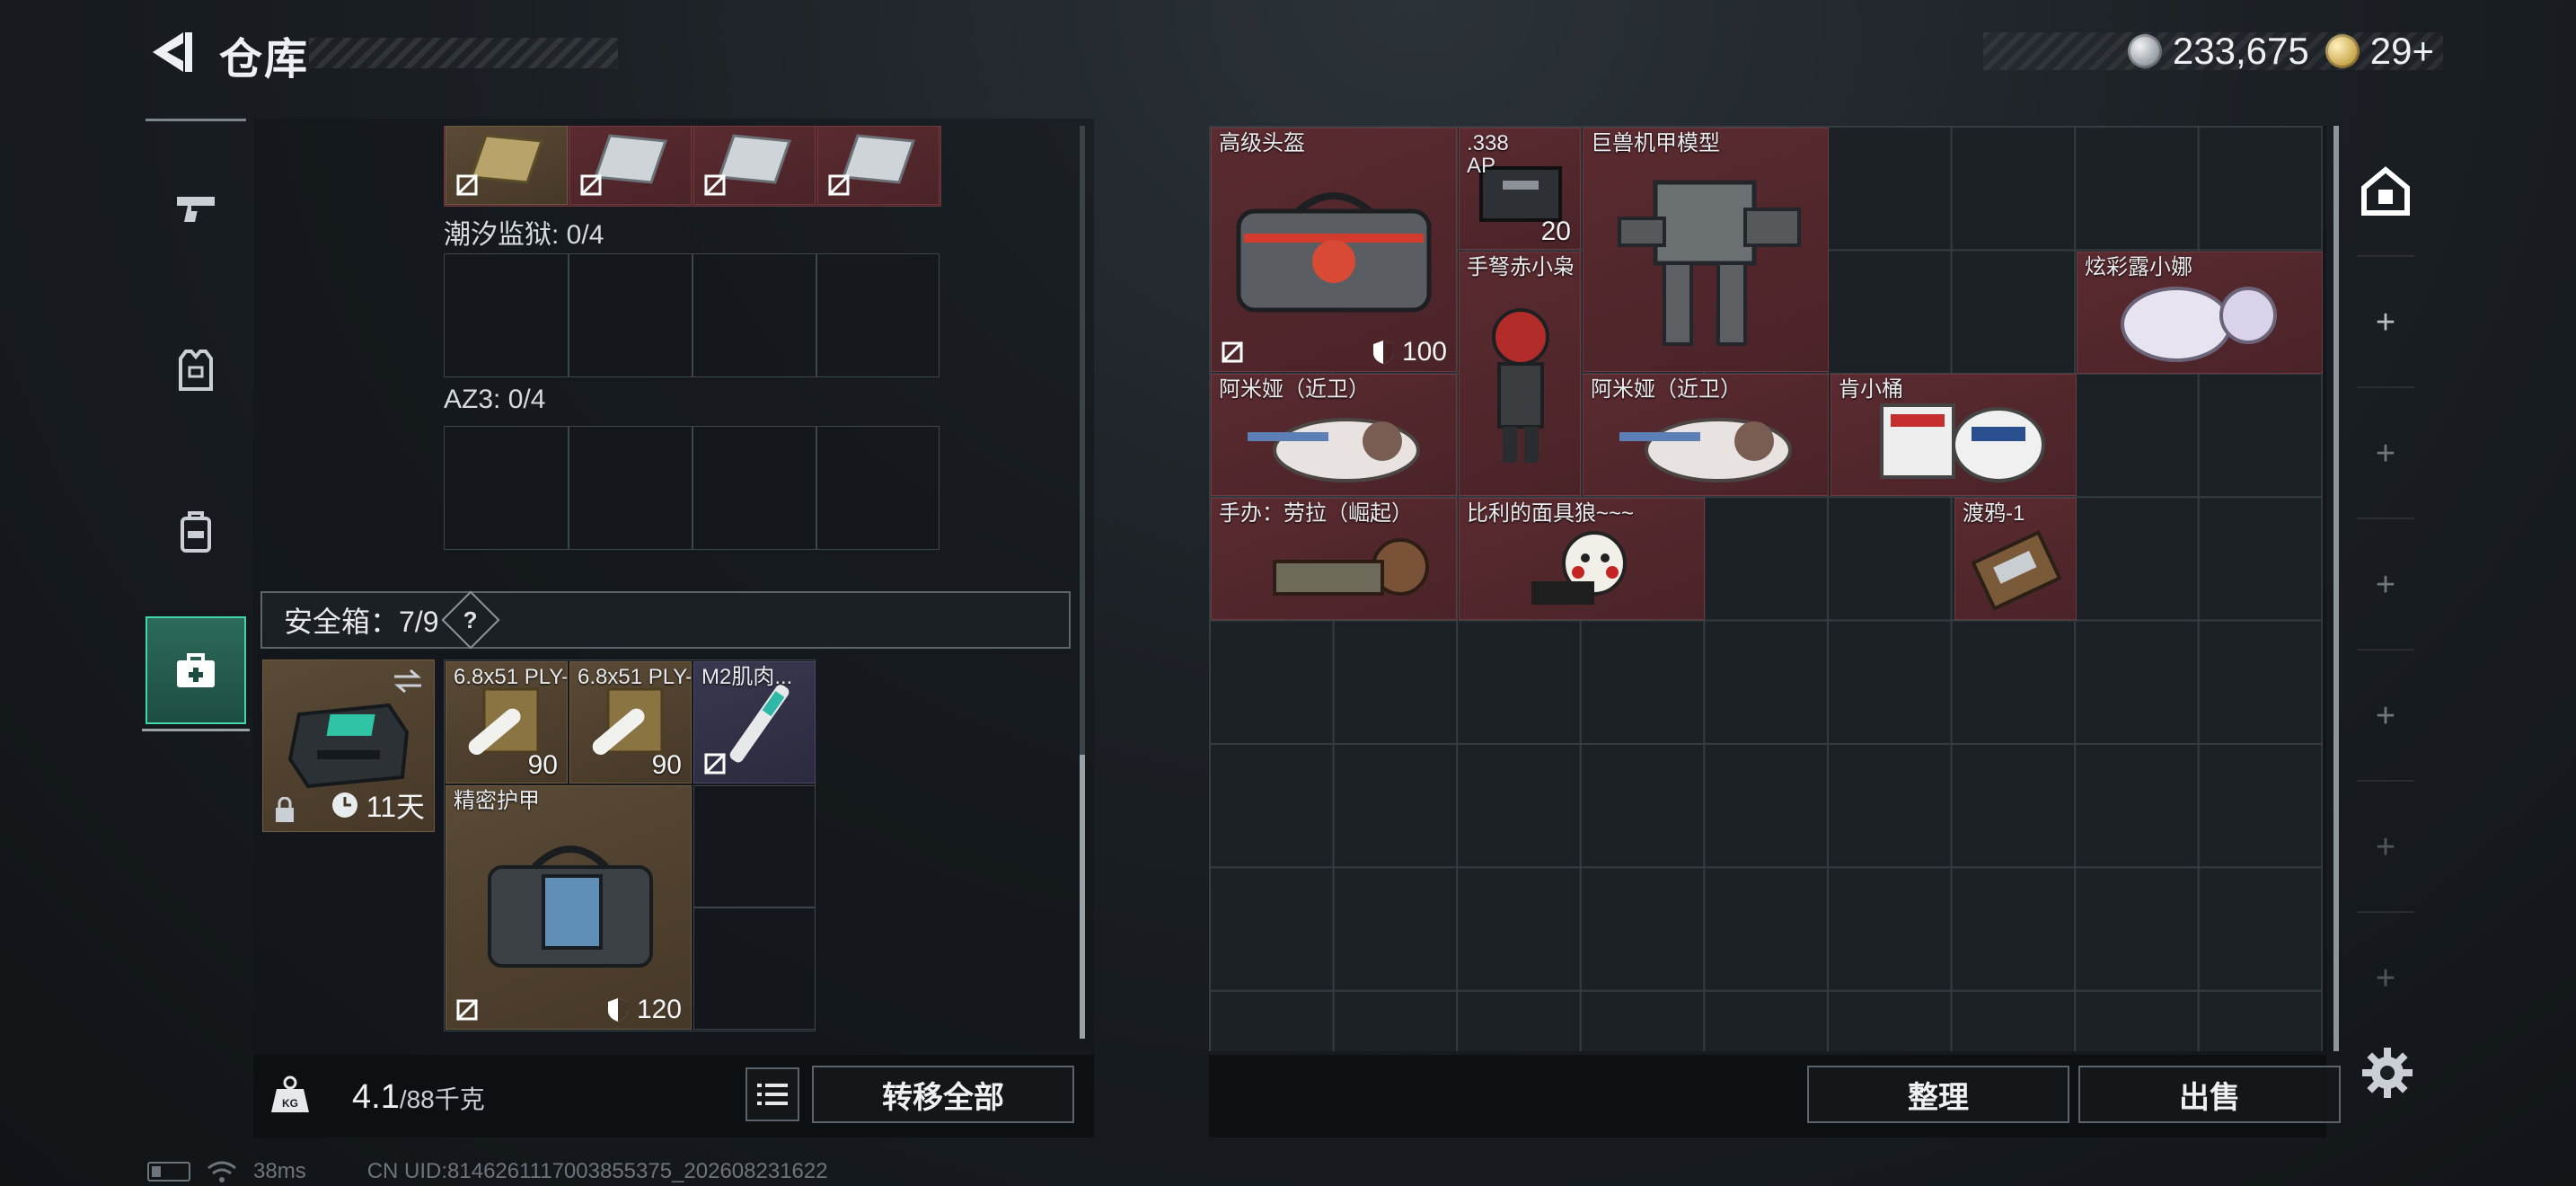 The height and width of the screenshot is (1186, 2576). I want to click on armor-bag-icon, so click(570, 906).